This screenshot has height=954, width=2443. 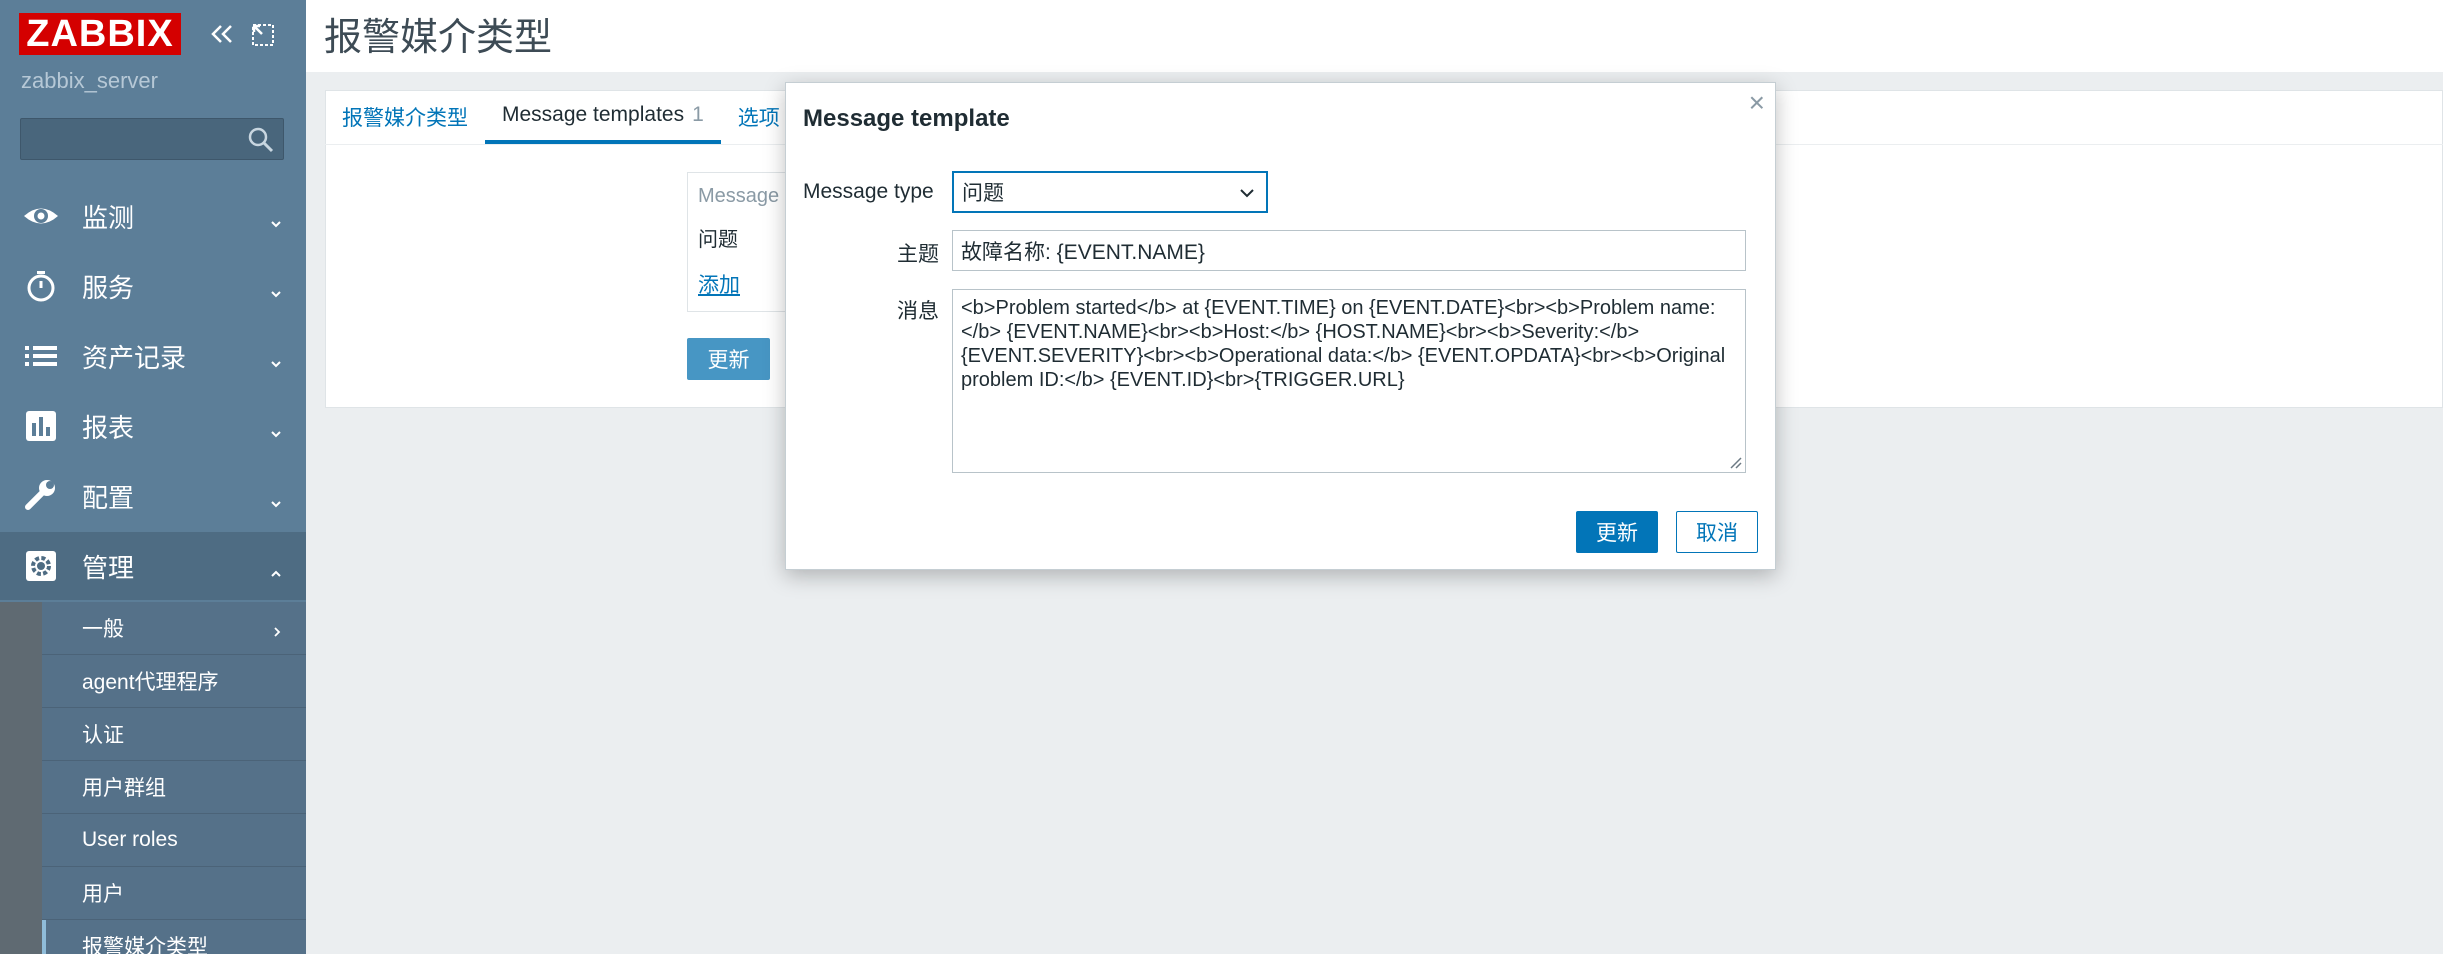 What do you see at coordinates (1349, 250) in the screenshot?
I see `subject-field: 故障名称: {EVENT.NAME}` at bounding box center [1349, 250].